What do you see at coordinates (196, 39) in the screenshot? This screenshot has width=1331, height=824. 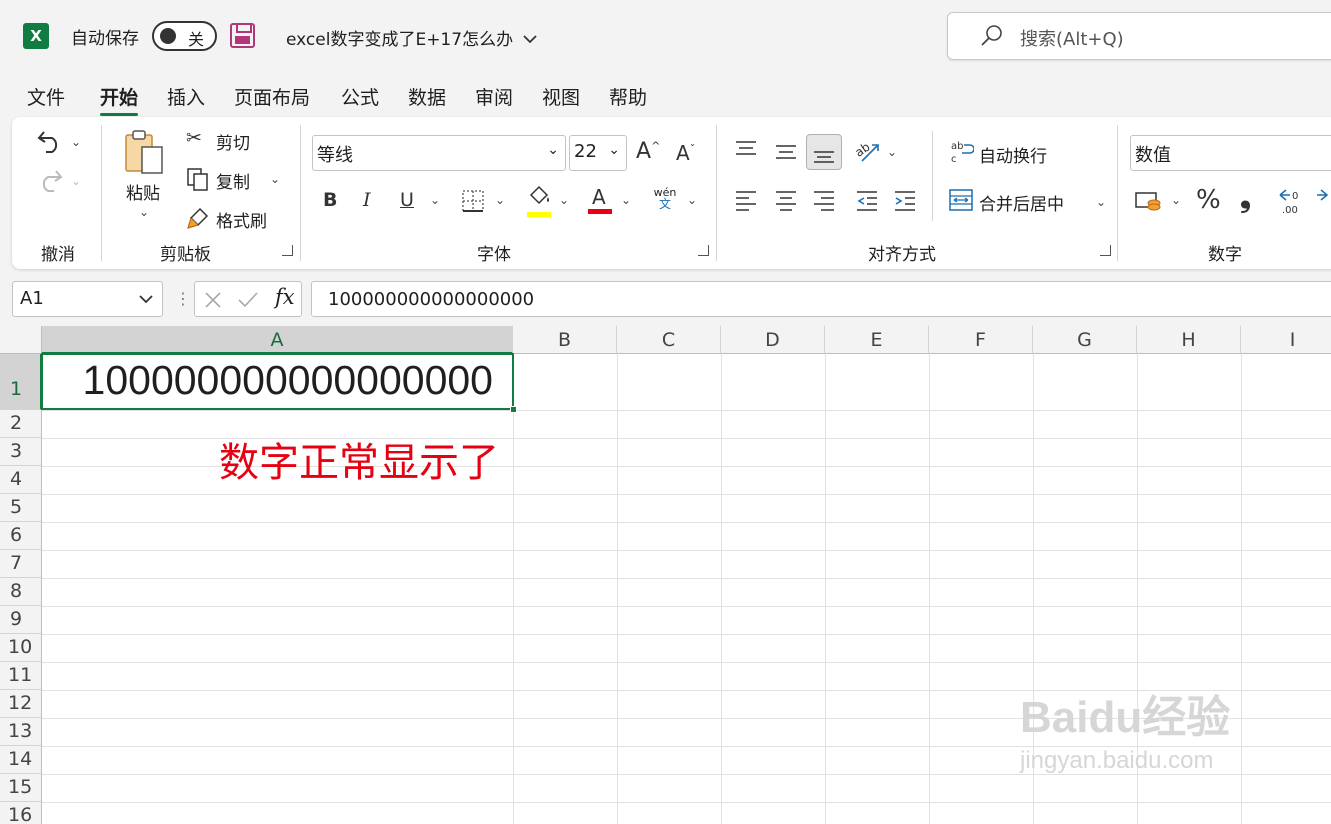 I see `autosave-state: 关` at bounding box center [196, 39].